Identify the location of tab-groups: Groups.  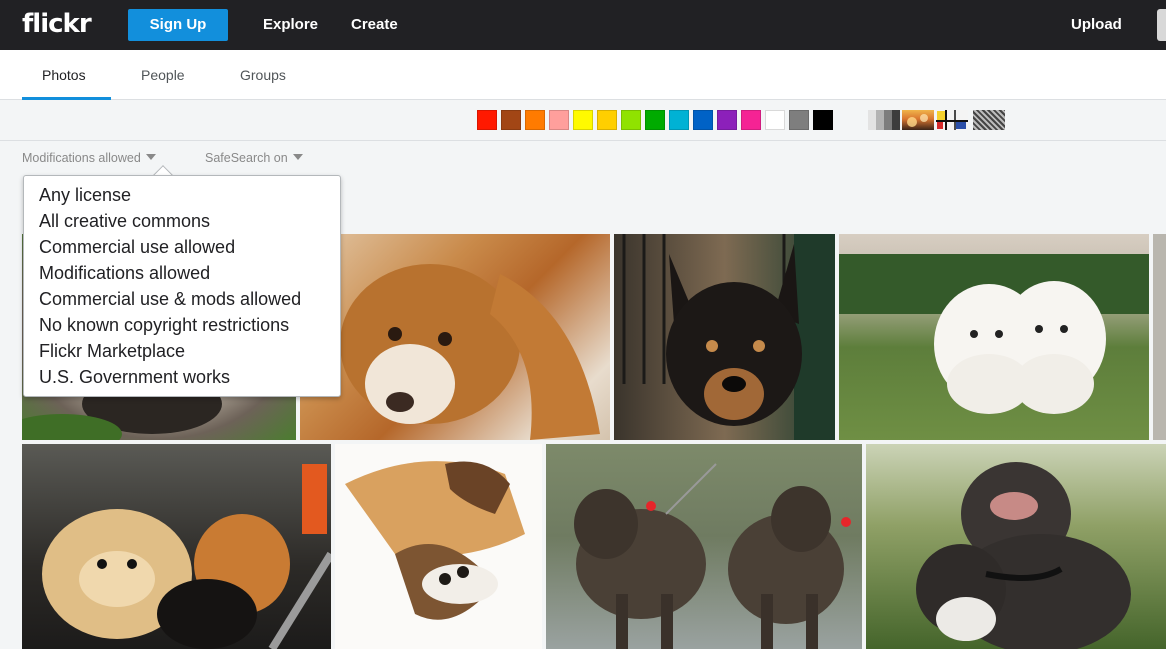
(263, 75).